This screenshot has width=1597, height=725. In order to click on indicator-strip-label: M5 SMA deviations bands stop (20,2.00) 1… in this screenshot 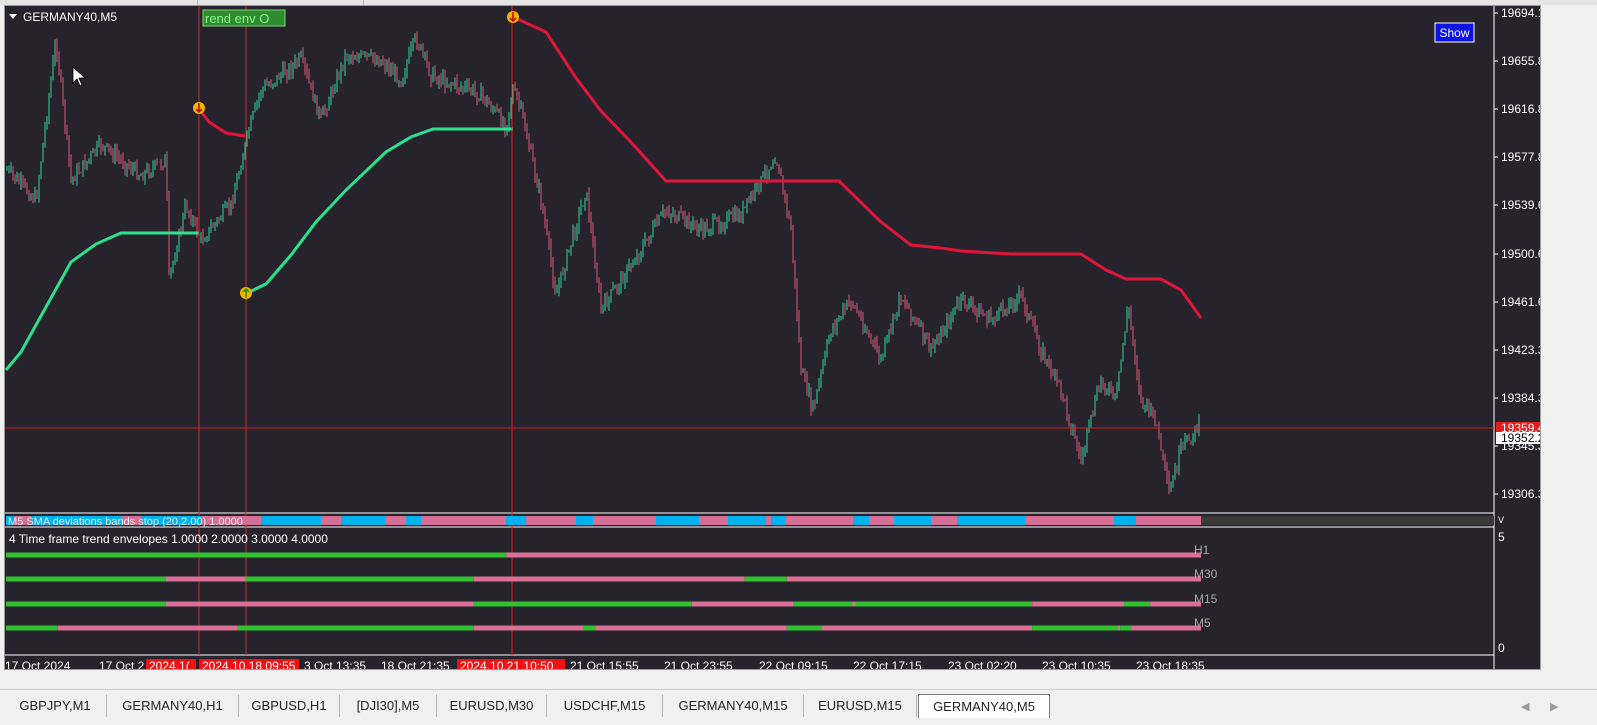, I will do `click(125, 522)`.